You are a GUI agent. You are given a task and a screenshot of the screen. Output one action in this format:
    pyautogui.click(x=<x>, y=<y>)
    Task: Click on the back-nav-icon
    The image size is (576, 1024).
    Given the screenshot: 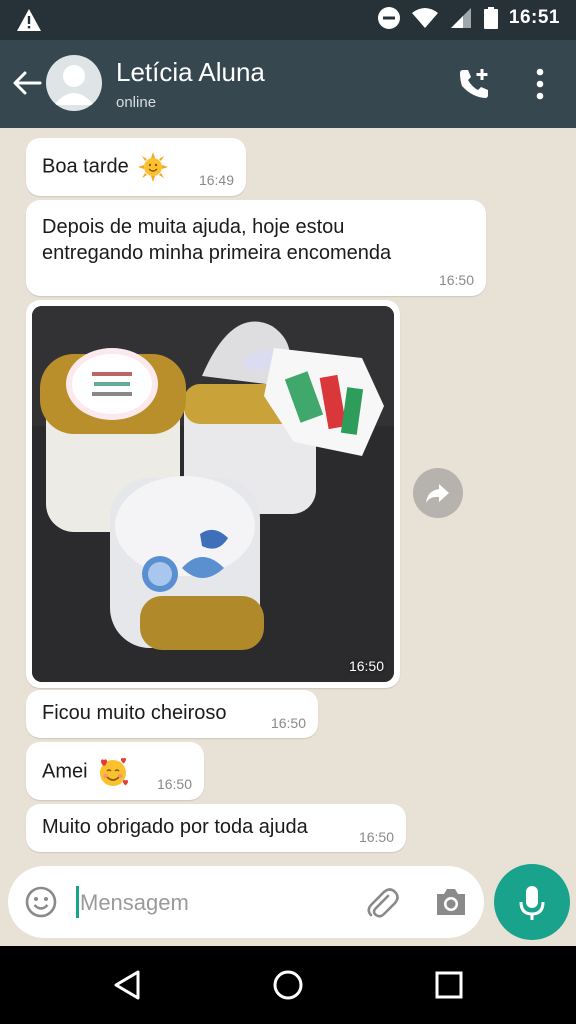 What is the action you would take?
    pyautogui.click(x=127, y=985)
    